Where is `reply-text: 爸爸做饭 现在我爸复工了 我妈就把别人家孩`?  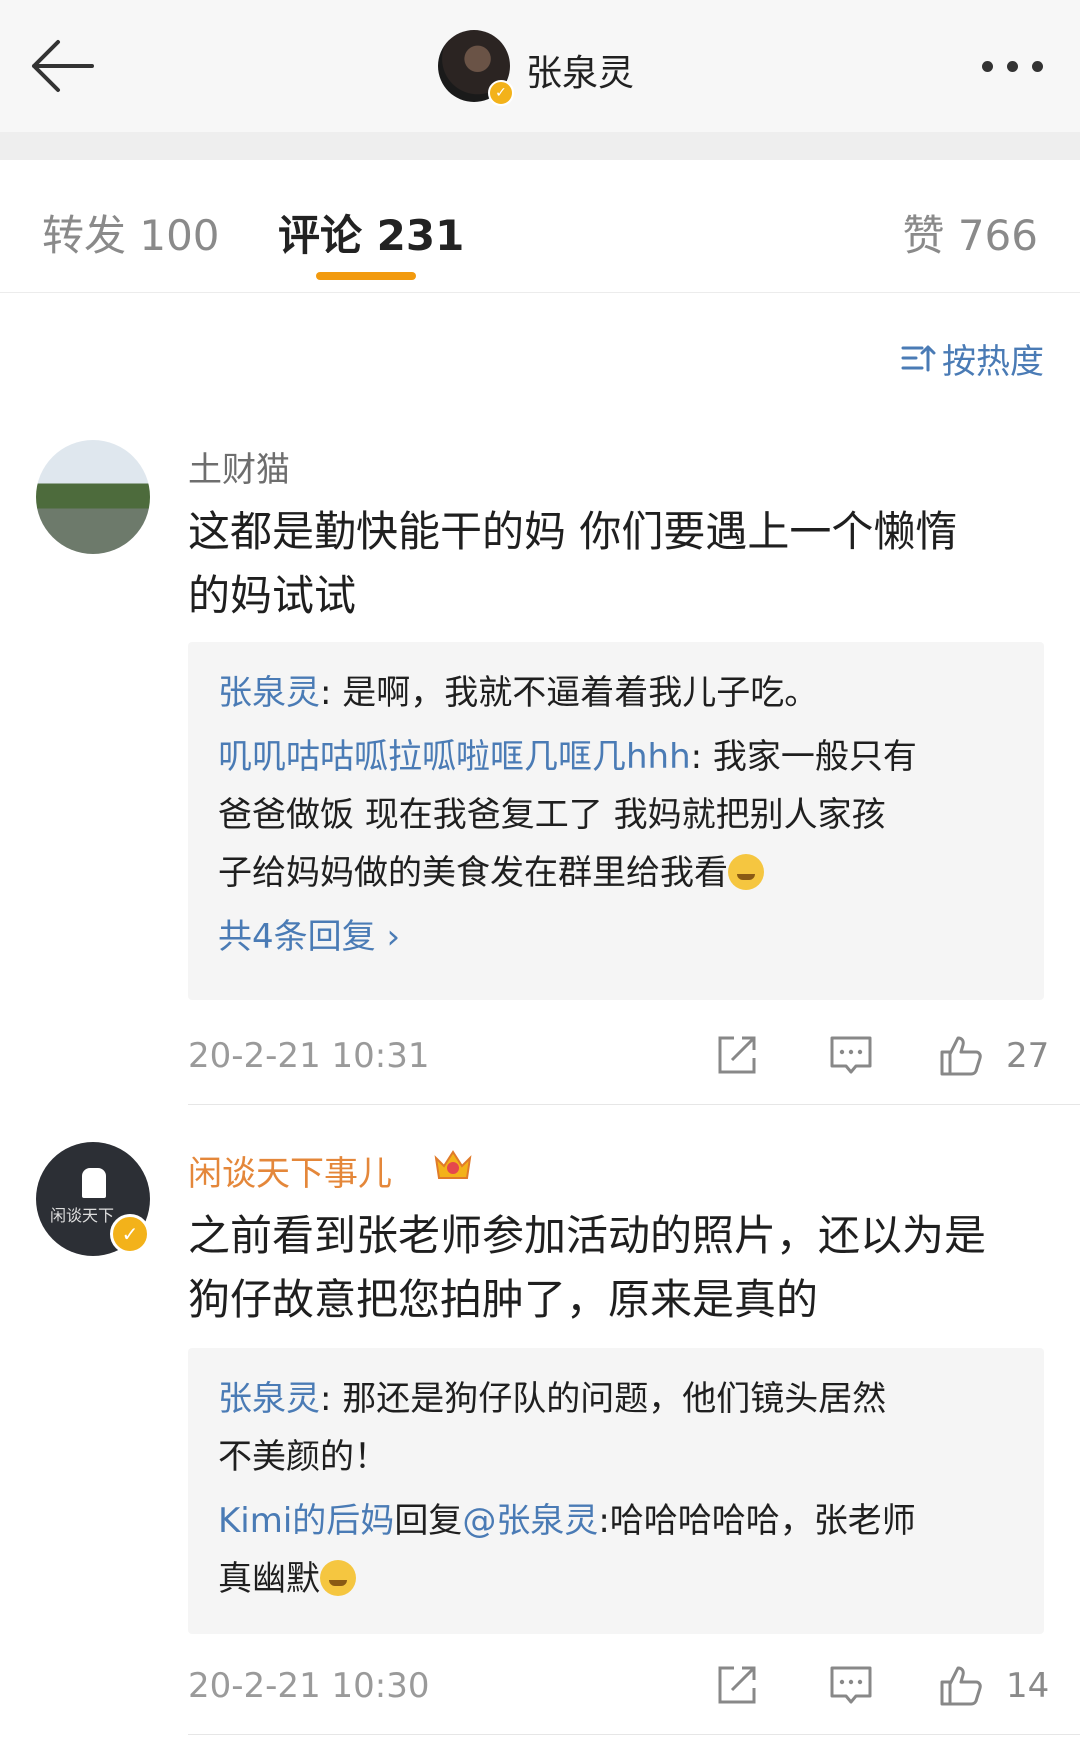
reply-text: 爸爸做饭 现在我爸复工了 我妈就把别人家孩 is located at coordinates (552, 815).